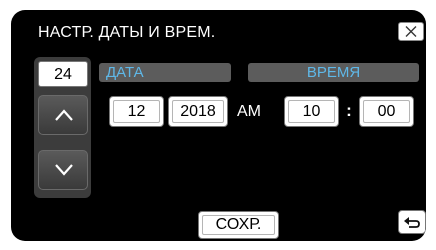 The width and height of the screenshot is (436, 250). I want to click on save-button-label: СОХР., so click(238, 224).